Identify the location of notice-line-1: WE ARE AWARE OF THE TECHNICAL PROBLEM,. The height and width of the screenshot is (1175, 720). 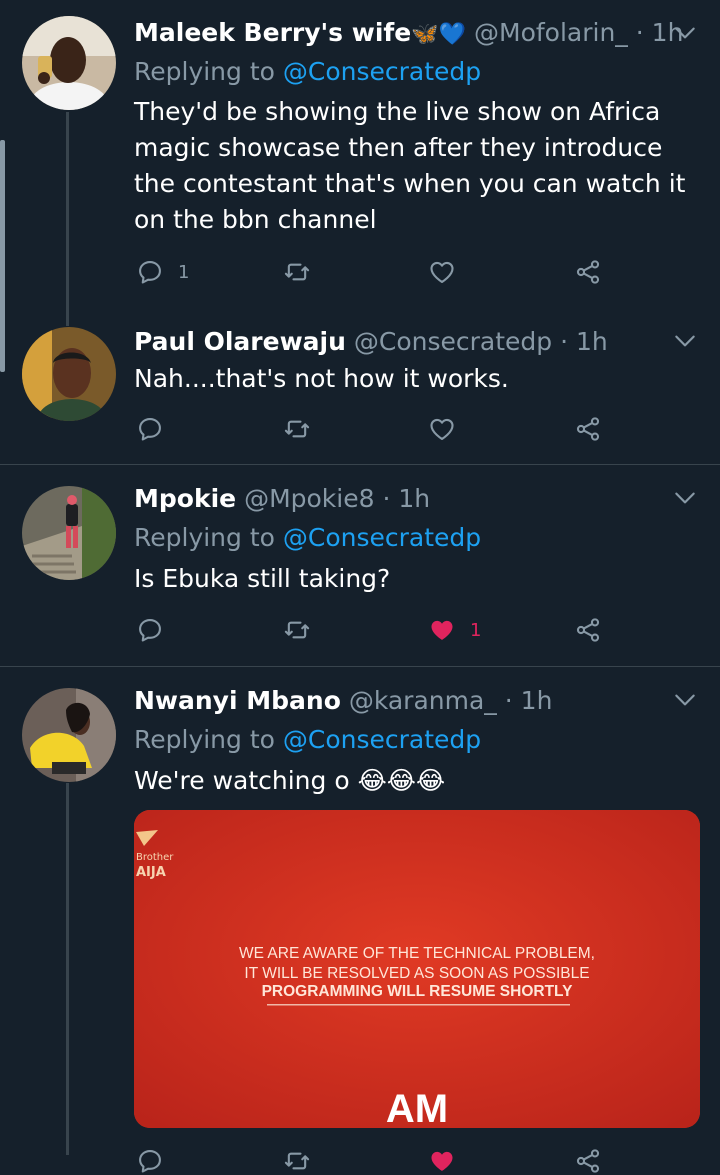
(417, 953).